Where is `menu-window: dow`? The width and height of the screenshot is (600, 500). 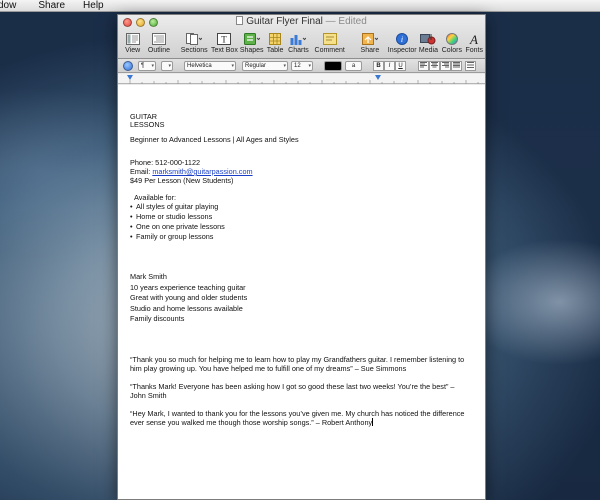
menu-window: dow is located at coordinates (12, 6).